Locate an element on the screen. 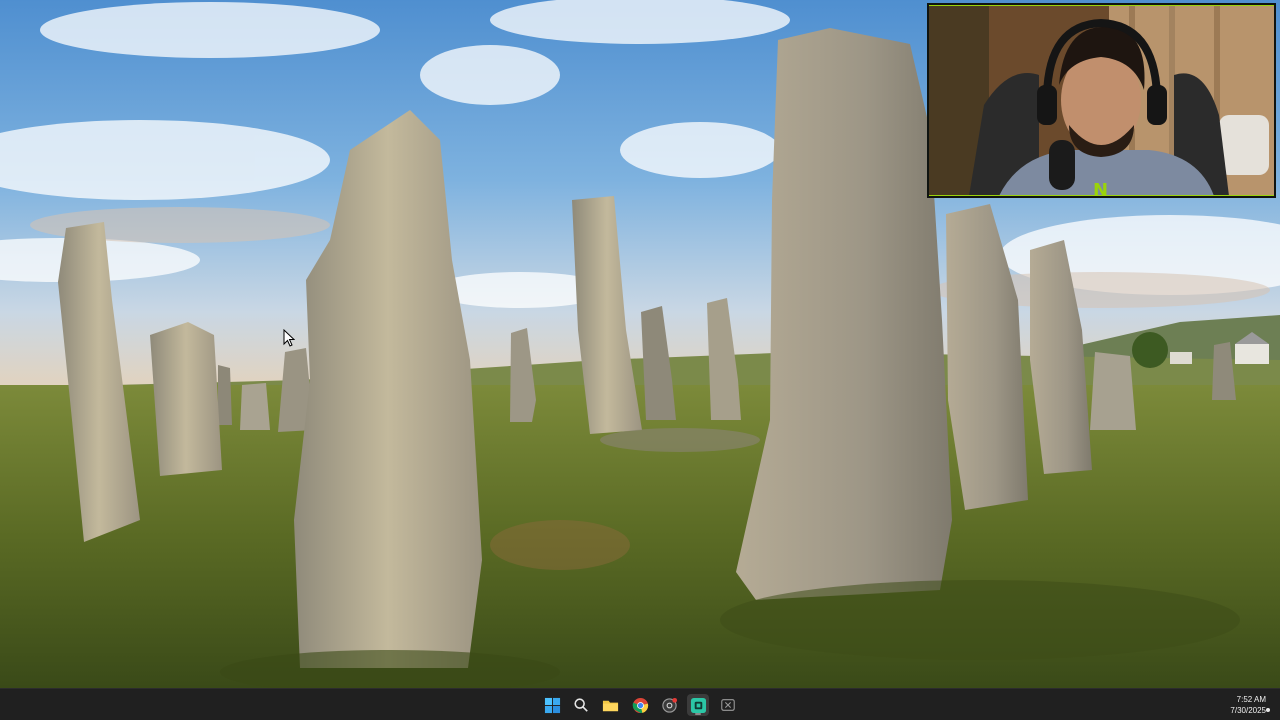 The height and width of the screenshot is (720, 1280). active-app-indicator is located at coordinates (698, 714).